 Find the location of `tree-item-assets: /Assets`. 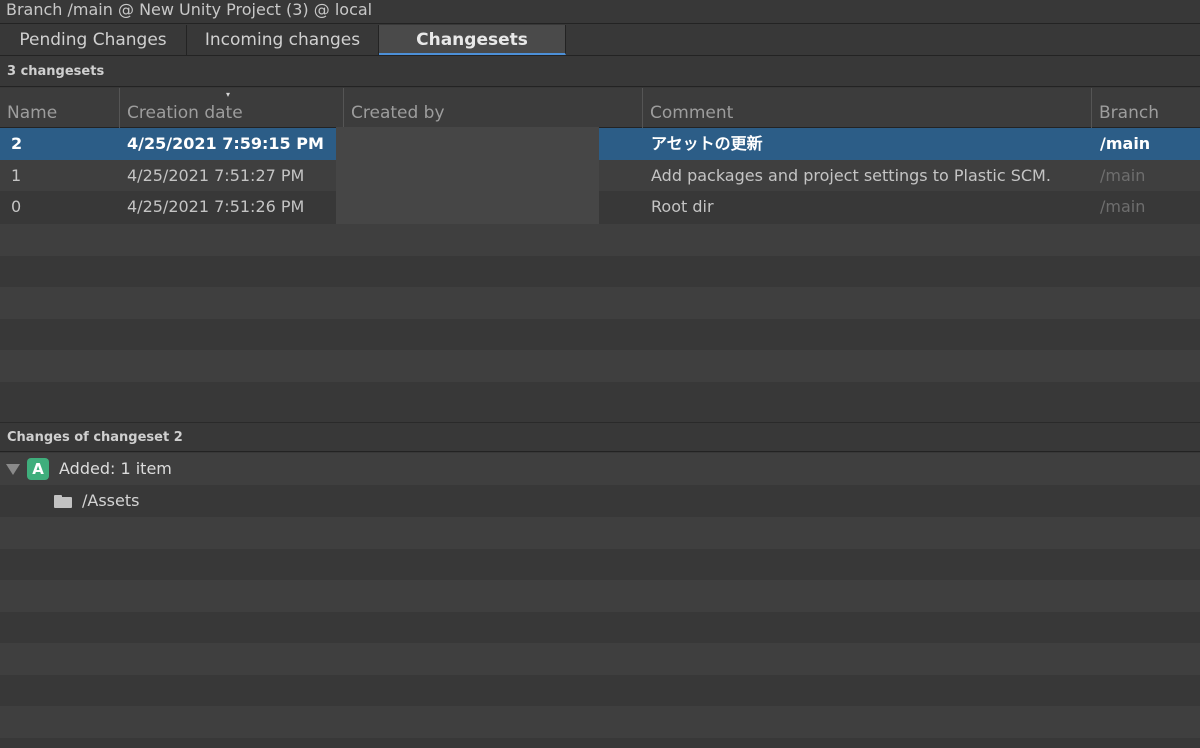

tree-item-assets: /Assets is located at coordinates (600, 501).